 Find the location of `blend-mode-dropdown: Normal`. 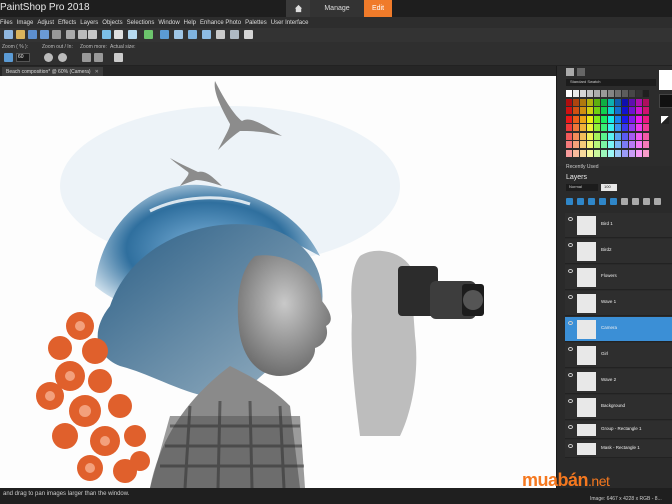

blend-mode-dropdown: Normal is located at coordinates (582, 187).